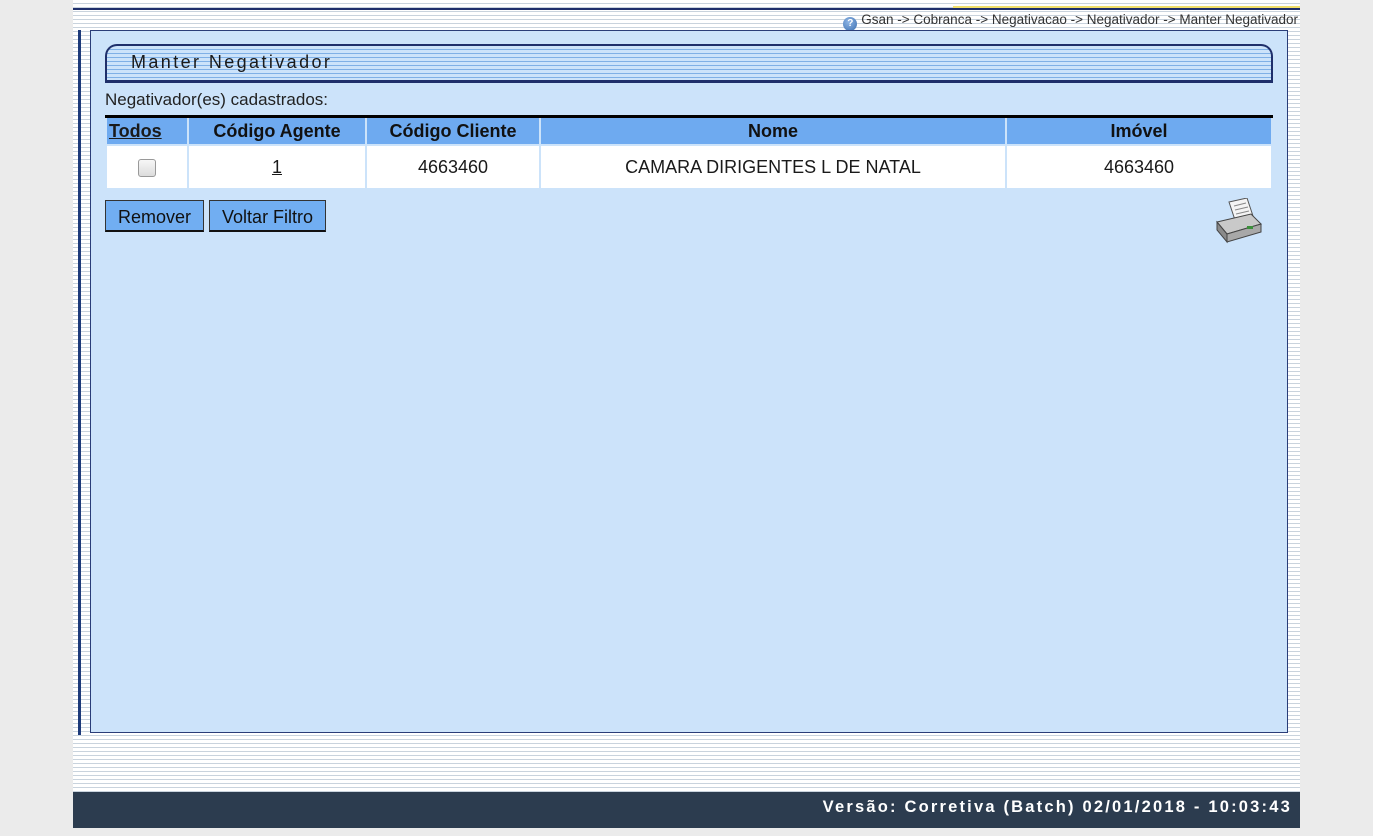 The image size is (1373, 836). I want to click on col-header-todos: Todos, so click(147, 131).